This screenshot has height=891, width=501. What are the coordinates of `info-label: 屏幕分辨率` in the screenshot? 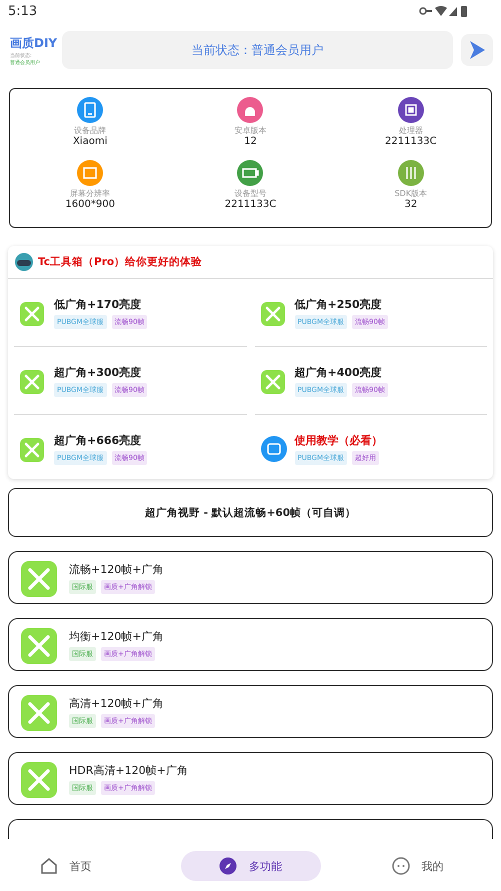 It's located at (90, 193).